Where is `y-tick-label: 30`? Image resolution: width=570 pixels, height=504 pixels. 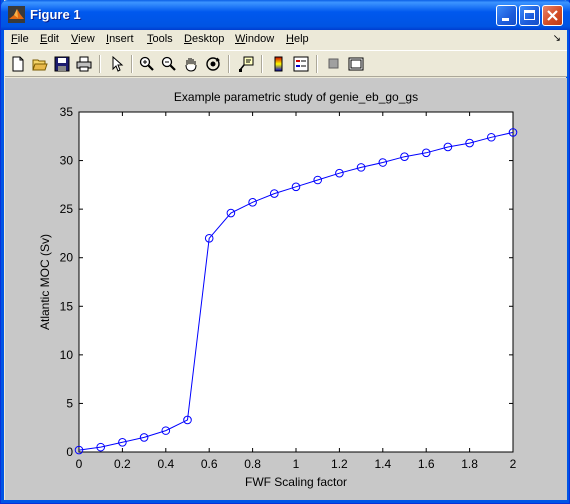 y-tick-label: 30 is located at coordinates (67, 161).